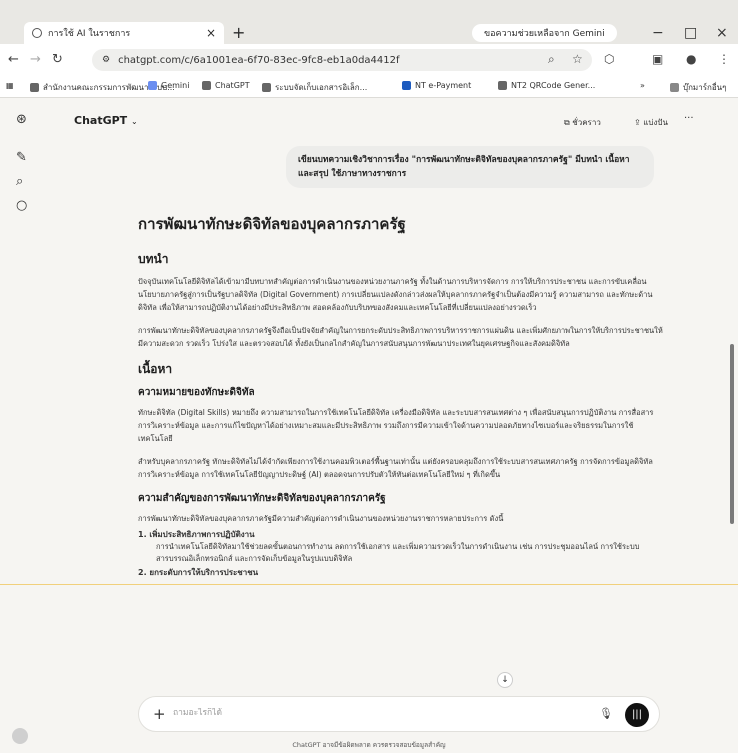  I want to click on sidepanel-icon: ▣, so click(657, 59).